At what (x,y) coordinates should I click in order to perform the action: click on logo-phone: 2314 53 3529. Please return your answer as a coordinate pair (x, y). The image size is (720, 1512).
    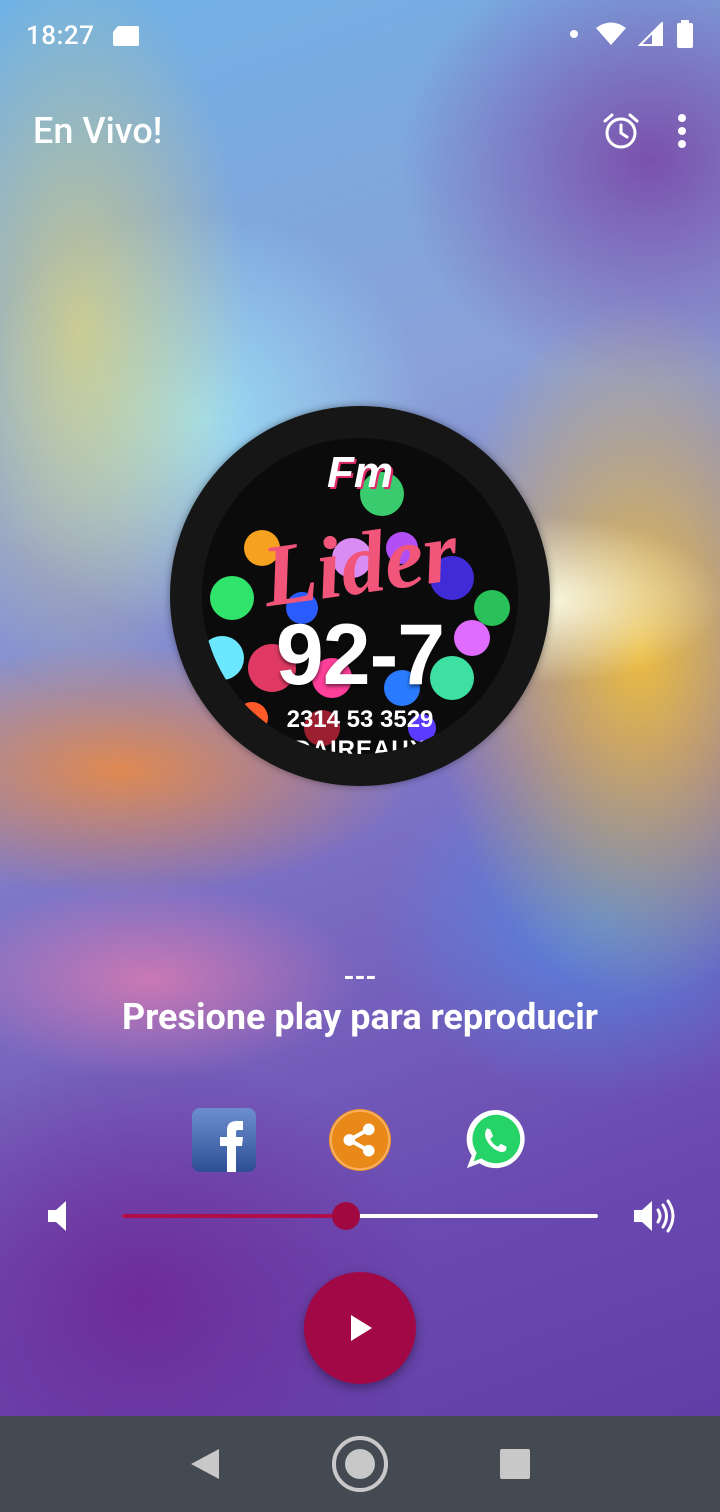
    Looking at the image, I should click on (360, 719).